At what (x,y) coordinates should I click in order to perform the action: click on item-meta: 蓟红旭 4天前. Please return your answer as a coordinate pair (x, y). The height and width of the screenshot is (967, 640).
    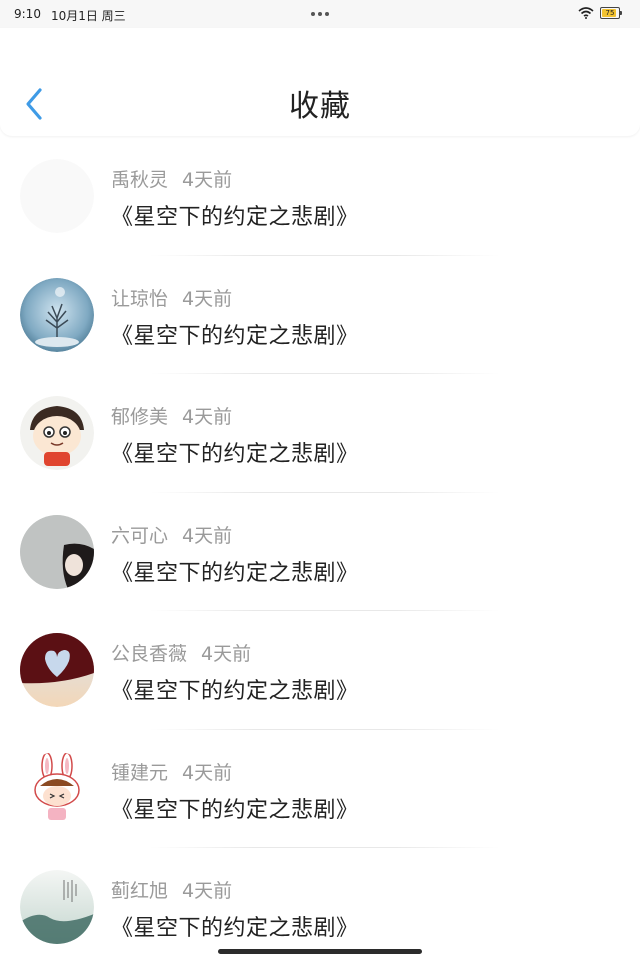
    Looking at the image, I should click on (171, 889).